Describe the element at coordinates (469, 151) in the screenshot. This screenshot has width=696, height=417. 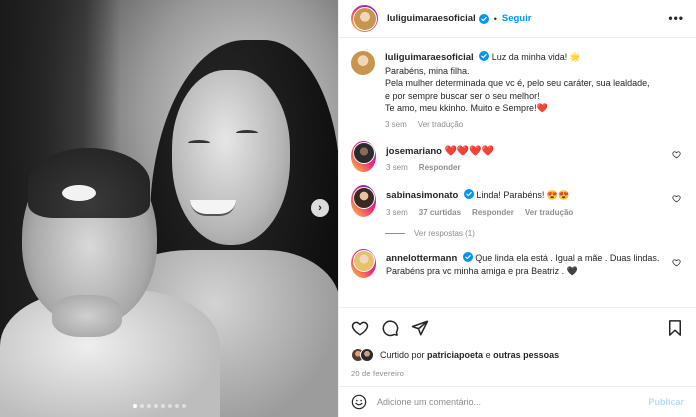
I see `comment-text: ❤️❤️❤️❤️` at that location.